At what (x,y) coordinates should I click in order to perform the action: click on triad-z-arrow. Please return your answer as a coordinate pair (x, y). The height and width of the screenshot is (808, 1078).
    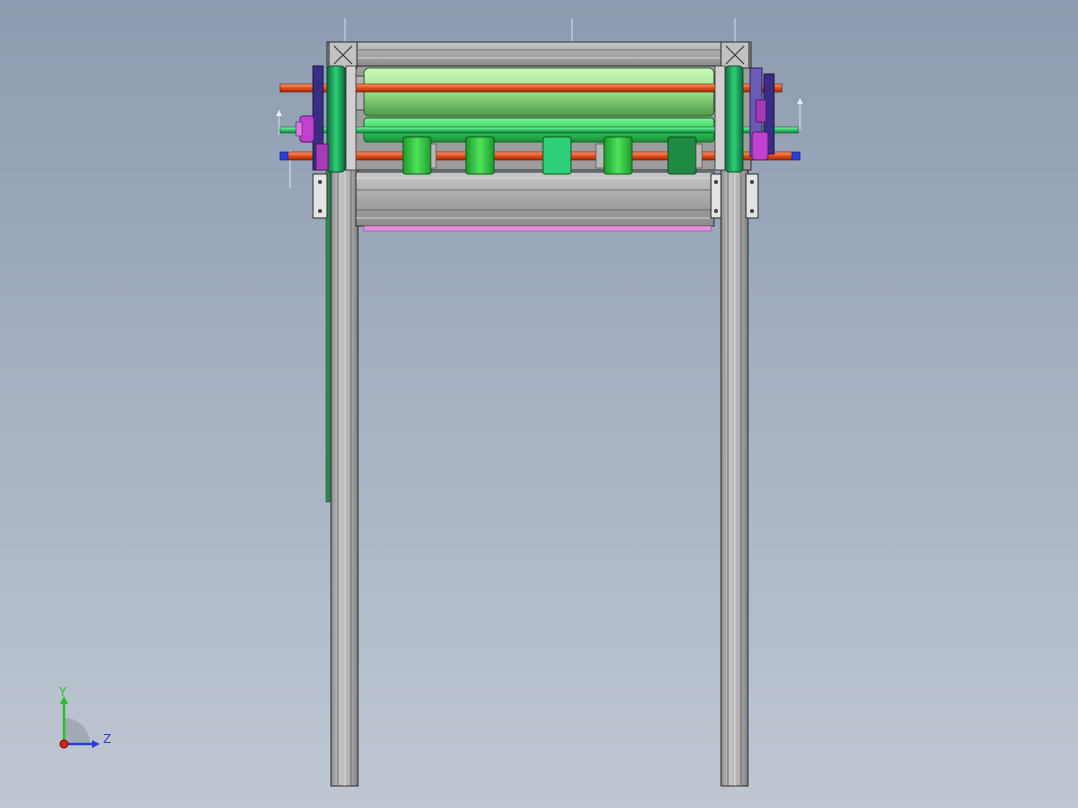
    Looking at the image, I should click on (96, 744).